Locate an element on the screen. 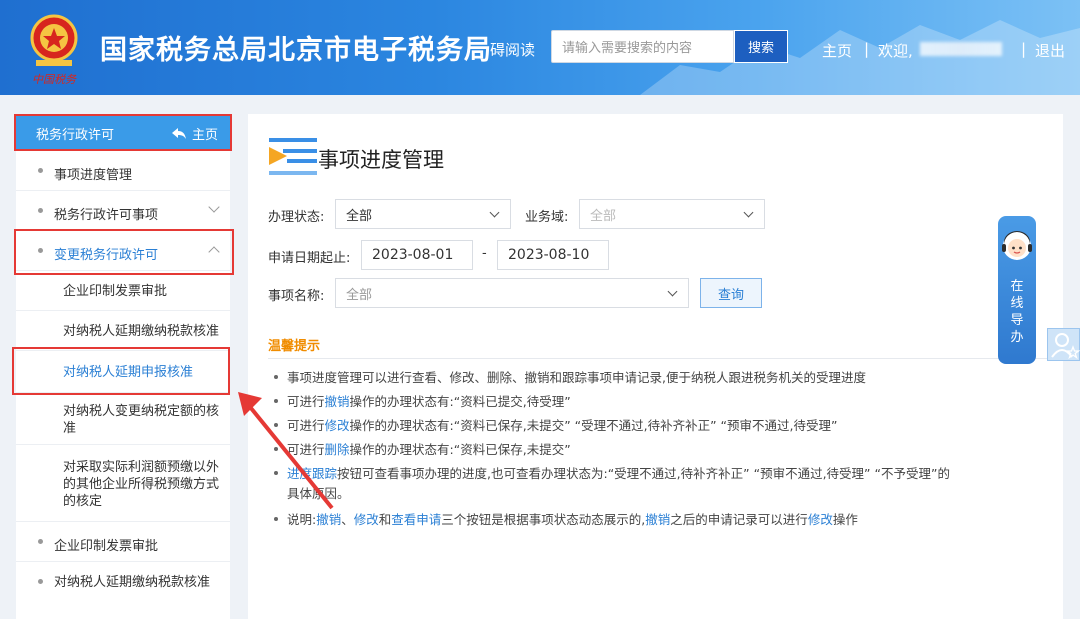 This screenshot has width=1080, height=619. svg-text: 中国税务 is located at coordinates (54, 79).